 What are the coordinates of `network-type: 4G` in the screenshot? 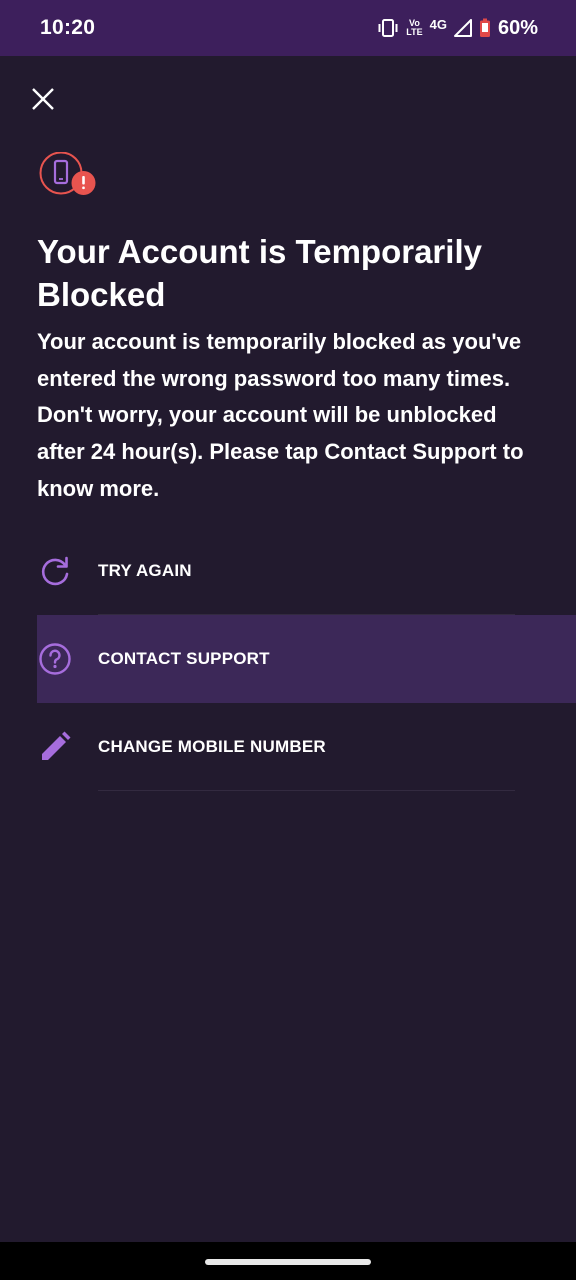 It's located at (438, 24).